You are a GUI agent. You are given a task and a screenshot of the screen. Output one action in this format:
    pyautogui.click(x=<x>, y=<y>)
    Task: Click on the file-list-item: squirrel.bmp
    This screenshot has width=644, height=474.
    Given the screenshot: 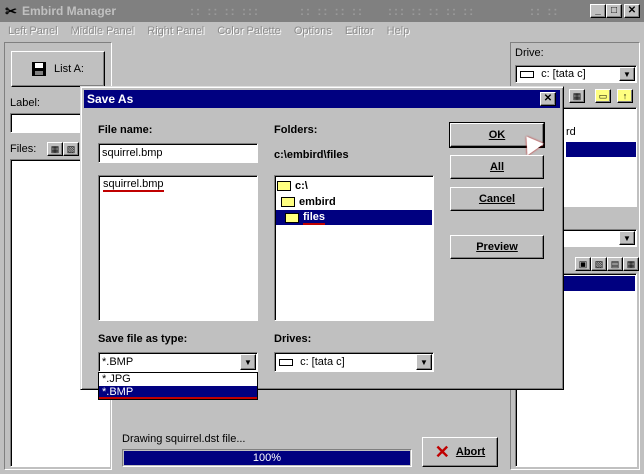 What is the action you would take?
    pyautogui.click(x=133, y=185)
    